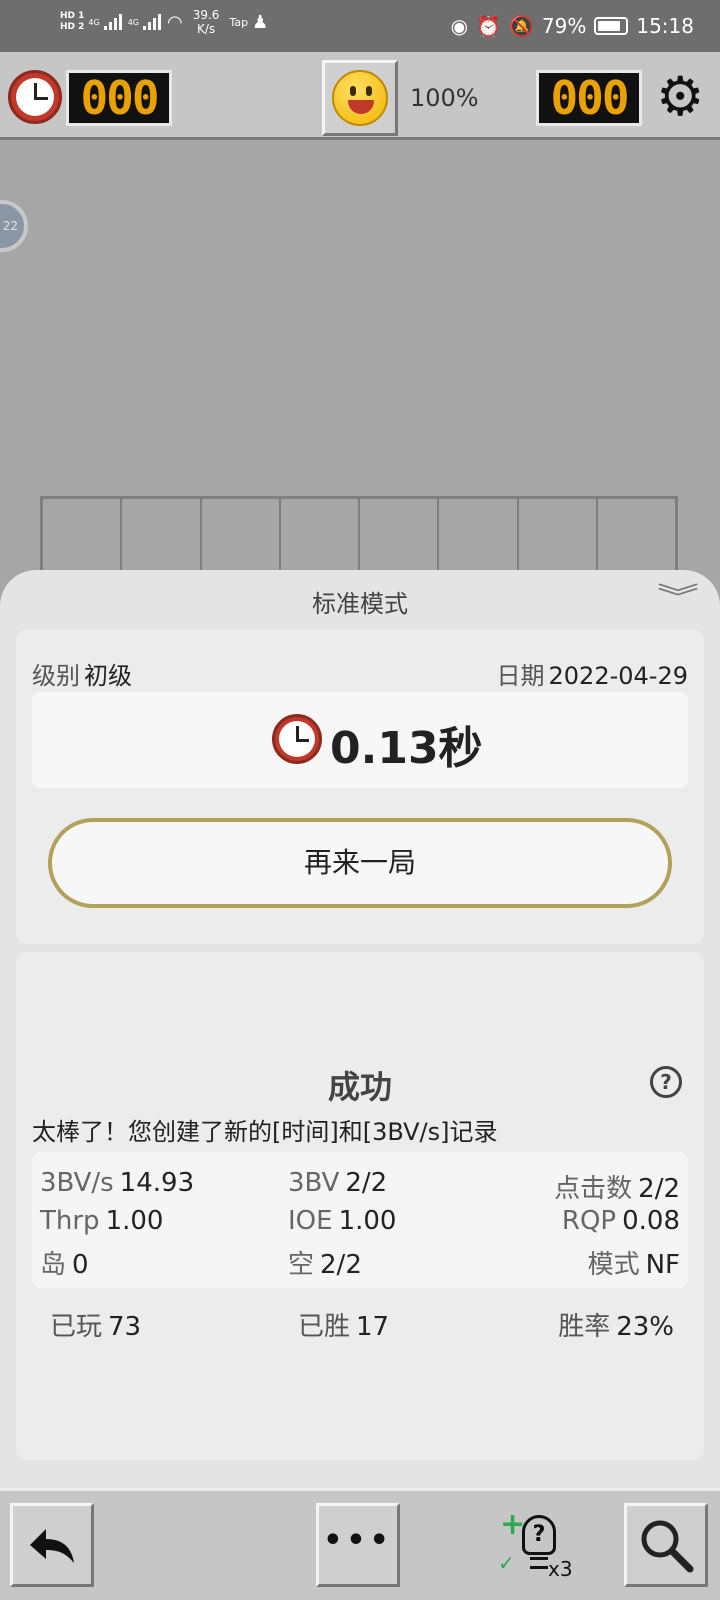 This screenshot has width=720, height=1600. I want to click on game-header: 000 100% 000 ⚙, so click(360, 96).